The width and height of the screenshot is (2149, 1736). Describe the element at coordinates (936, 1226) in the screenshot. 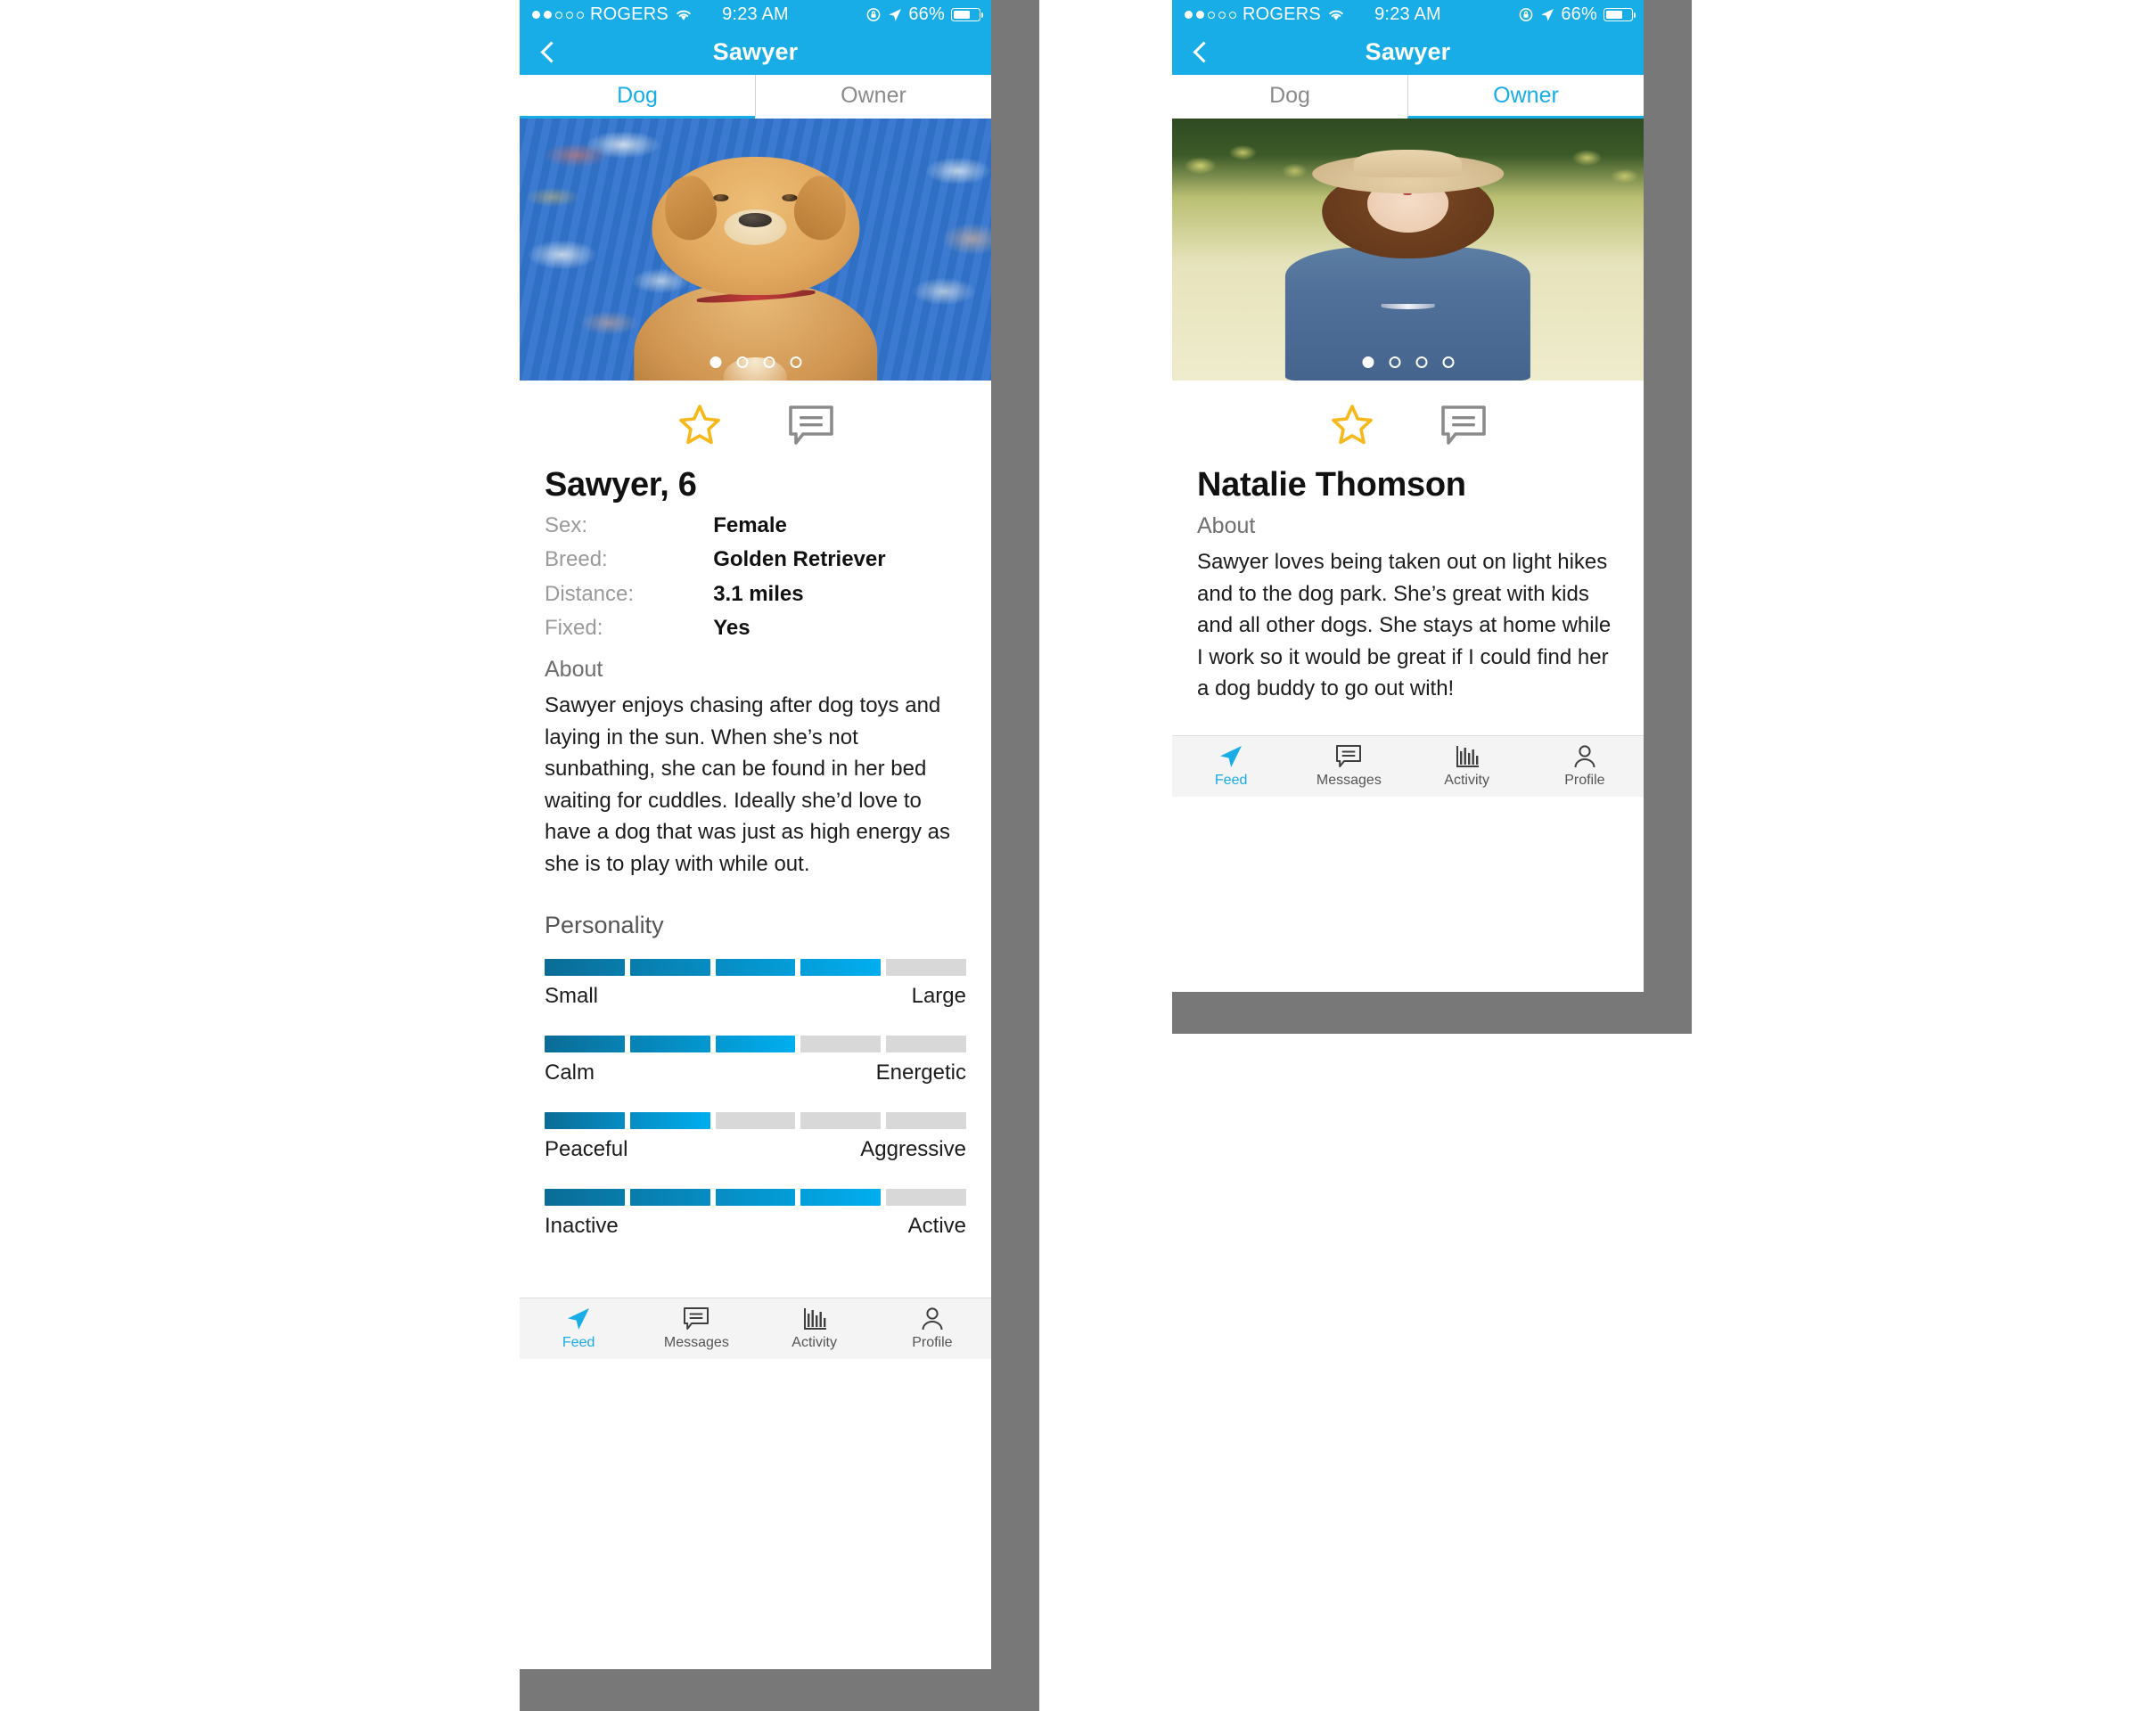

I see `personality-label-right-activity: Active` at that location.